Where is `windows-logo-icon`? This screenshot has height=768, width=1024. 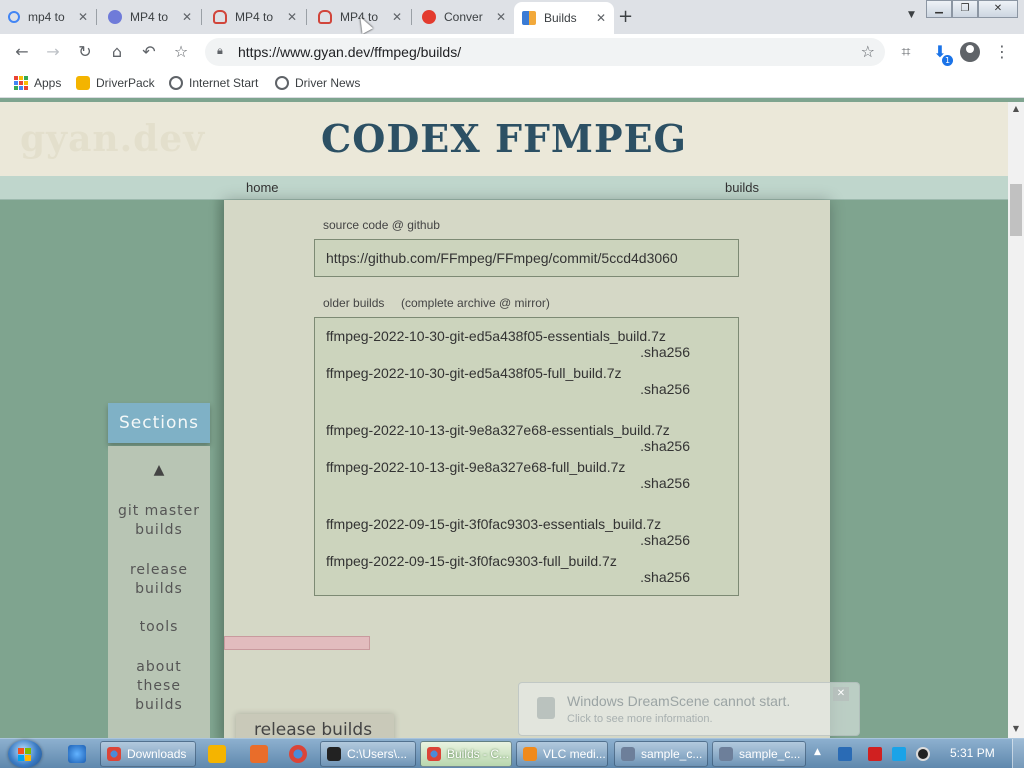 windows-logo-icon is located at coordinates (24, 754).